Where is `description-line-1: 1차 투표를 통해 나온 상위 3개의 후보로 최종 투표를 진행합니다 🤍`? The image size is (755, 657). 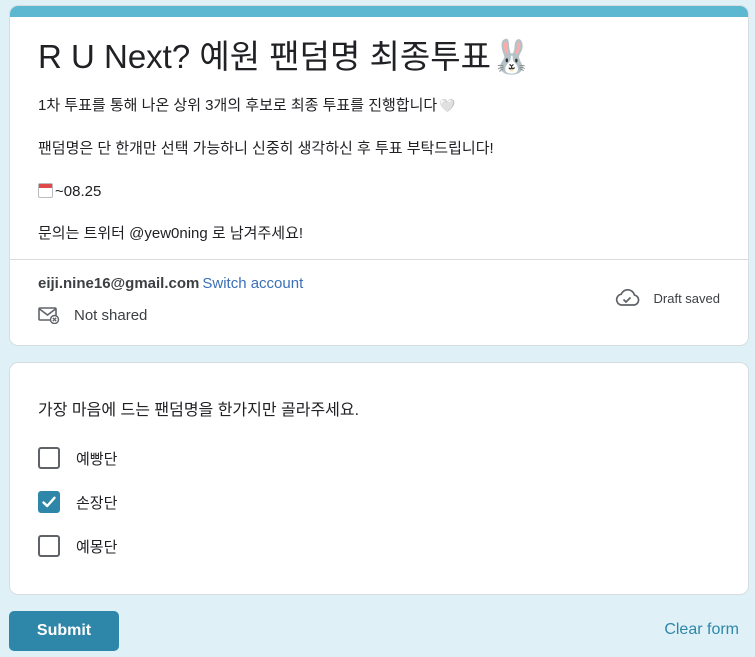 description-line-1: 1차 투표를 통해 나온 상위 3개의 후보로 최종 투표를 진행합니다 🤍 is located at coordinates (246, 106).